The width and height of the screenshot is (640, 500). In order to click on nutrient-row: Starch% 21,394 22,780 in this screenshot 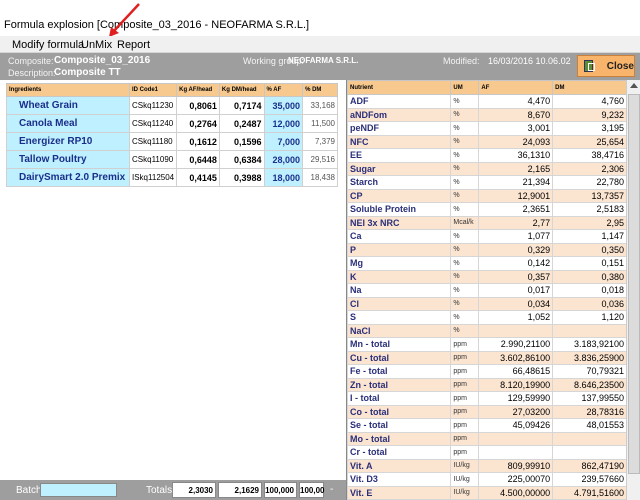, I will do `click(487, 182)`.